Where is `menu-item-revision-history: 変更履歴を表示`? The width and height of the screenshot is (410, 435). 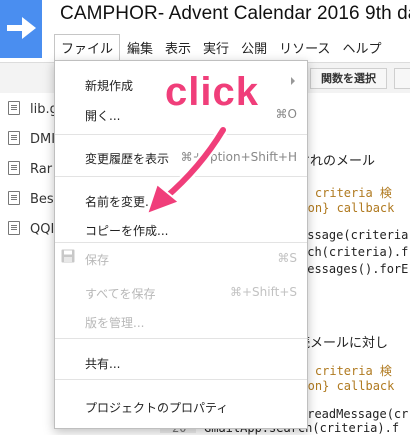 menu-item-revision-history: 変更履歴を表示 is located at coordinates (127, 158).